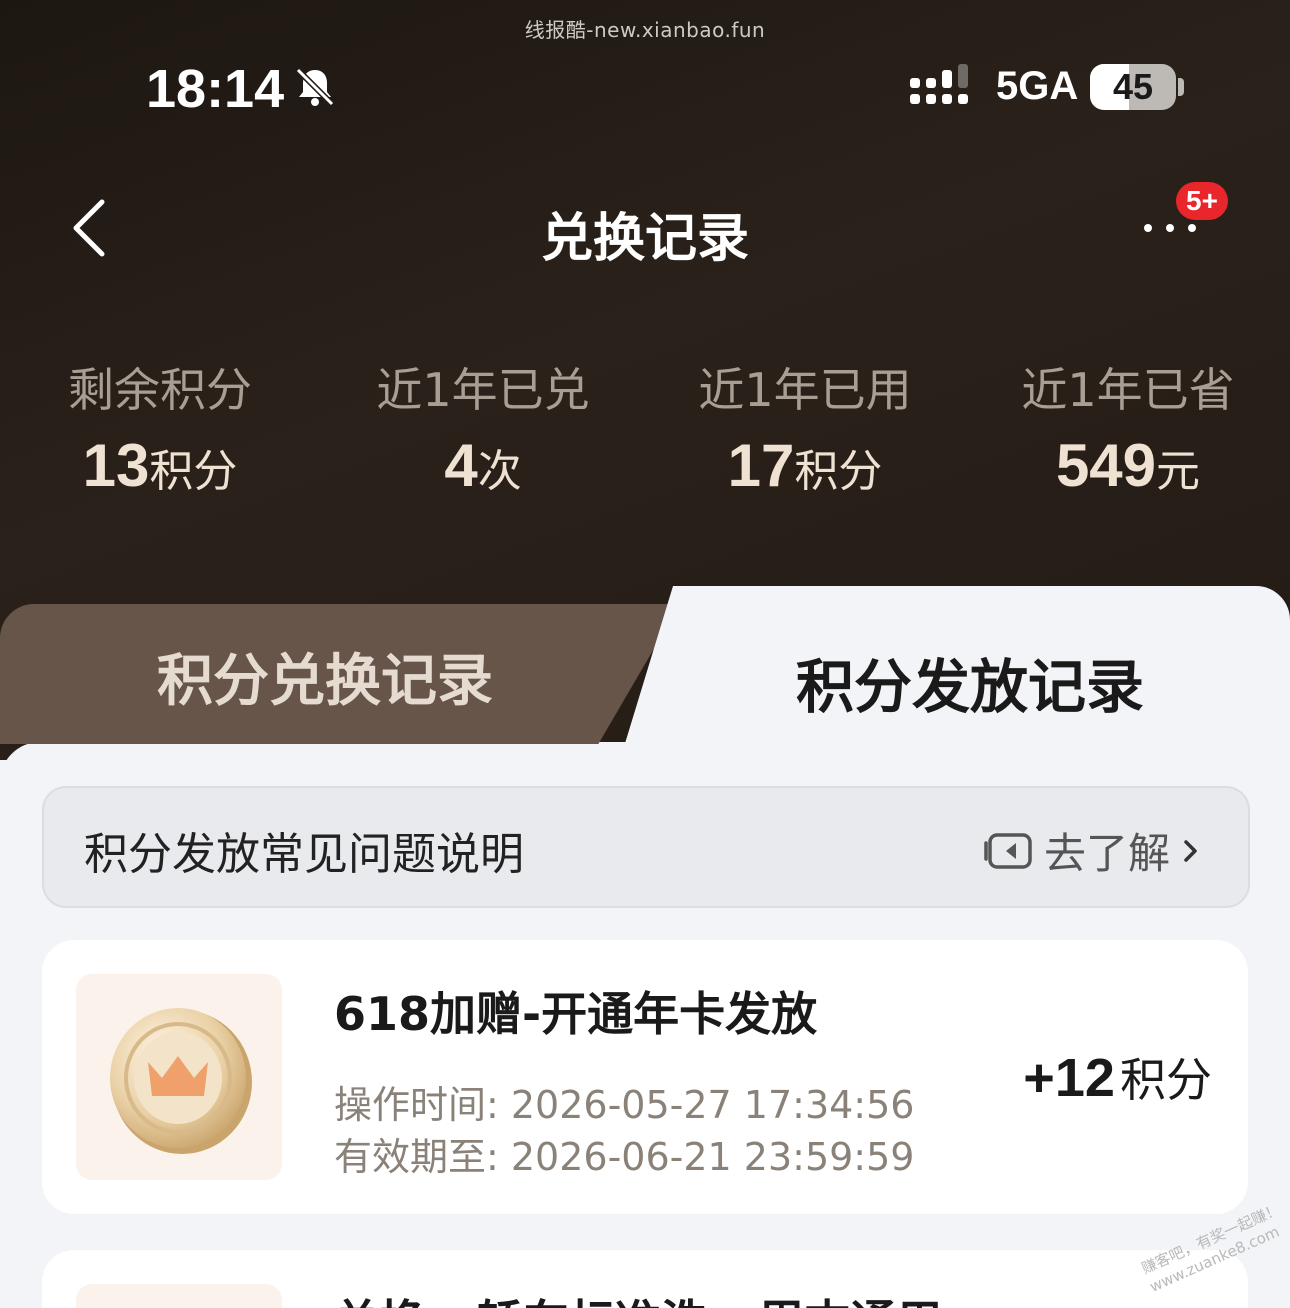 The image size is (1290, 1308). Describe the element at coordinates (638, 1297) in the screenshot. I see `record-title: 兑换 - 轿车标准洗 - 周末通用` at that location.